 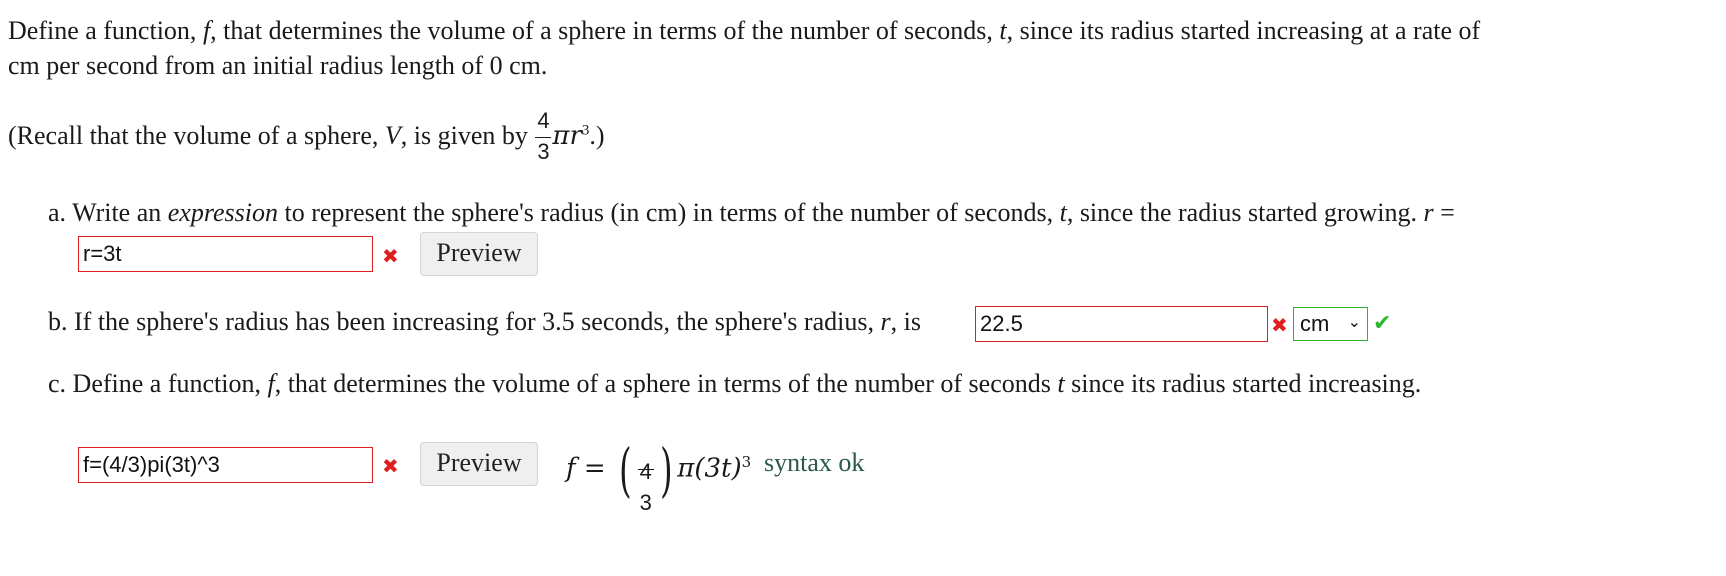 I want to click on syntax-status: syntax ok, so click(x=814, y=462).